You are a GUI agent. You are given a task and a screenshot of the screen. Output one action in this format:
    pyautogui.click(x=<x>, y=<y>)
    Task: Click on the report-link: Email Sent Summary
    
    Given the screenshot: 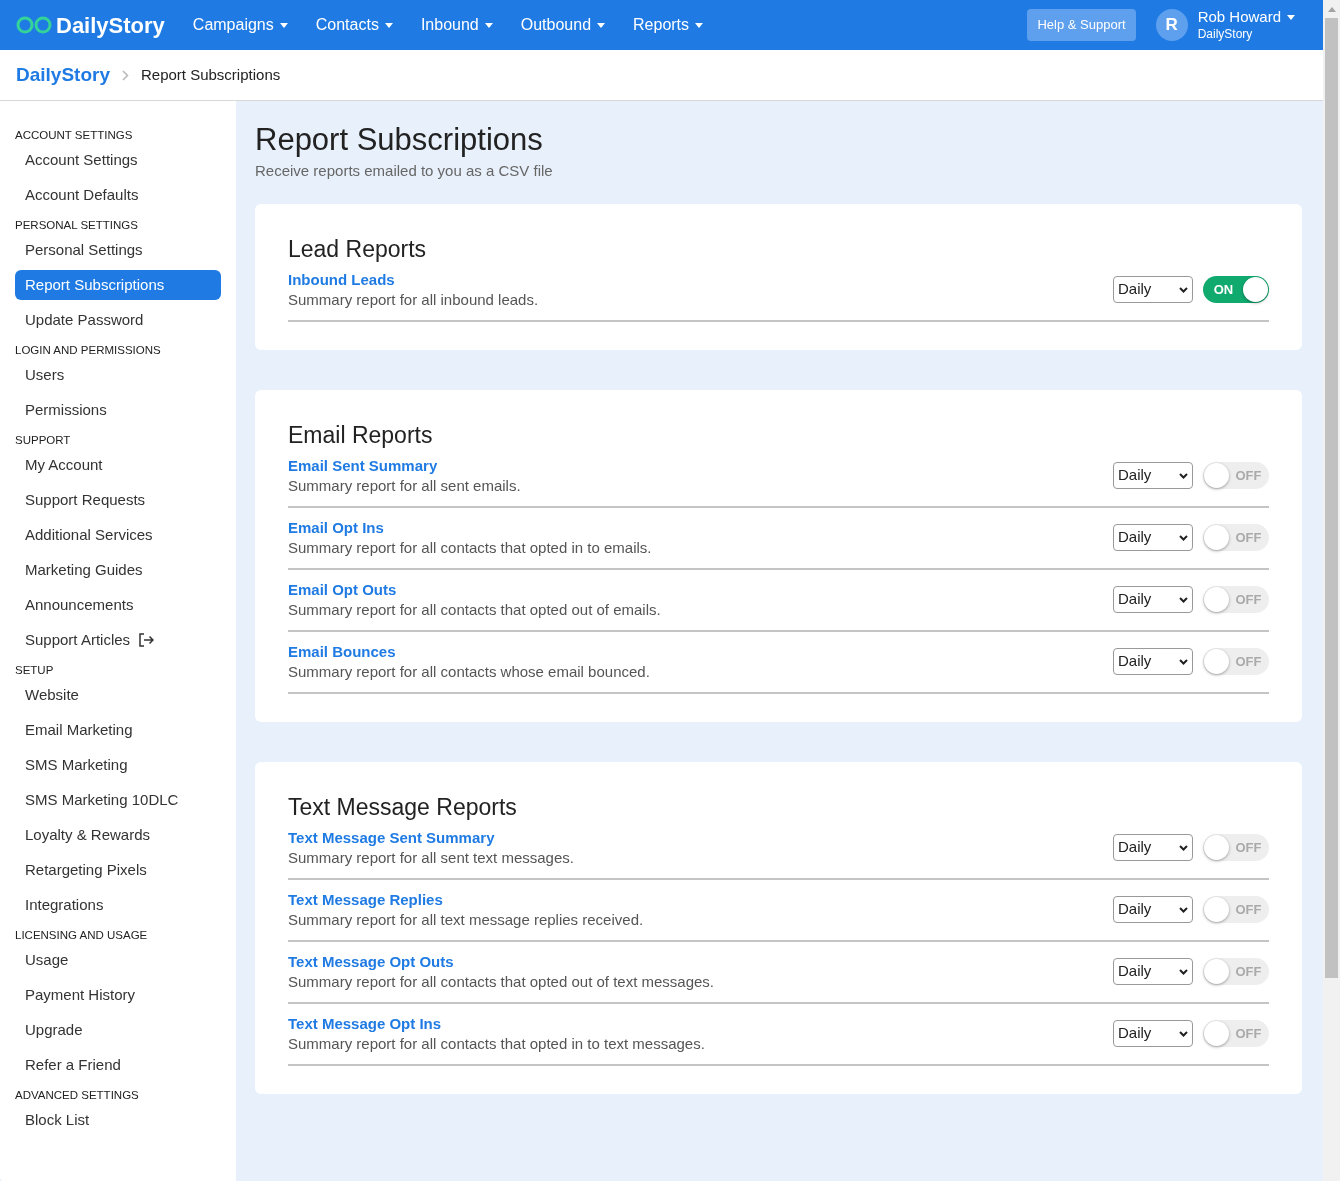 What is the action you would take?
    pyautogui.click(x=700, y=465)
    